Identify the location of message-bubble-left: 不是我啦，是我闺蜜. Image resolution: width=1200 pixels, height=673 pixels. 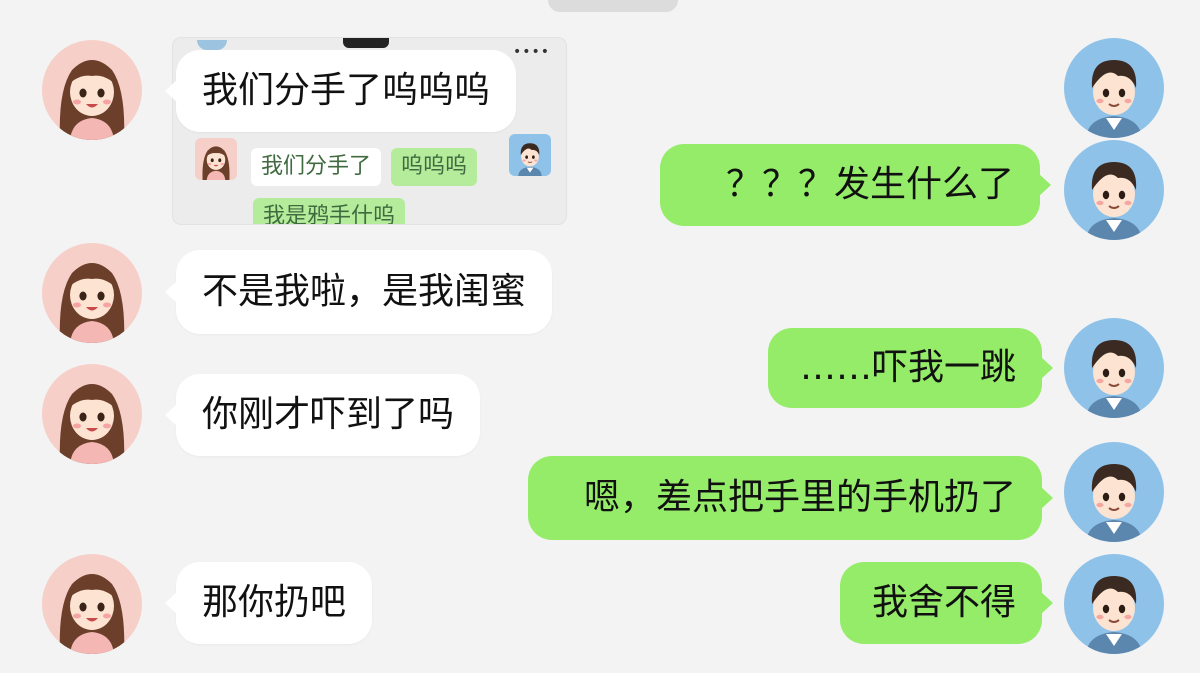
(358, 292).